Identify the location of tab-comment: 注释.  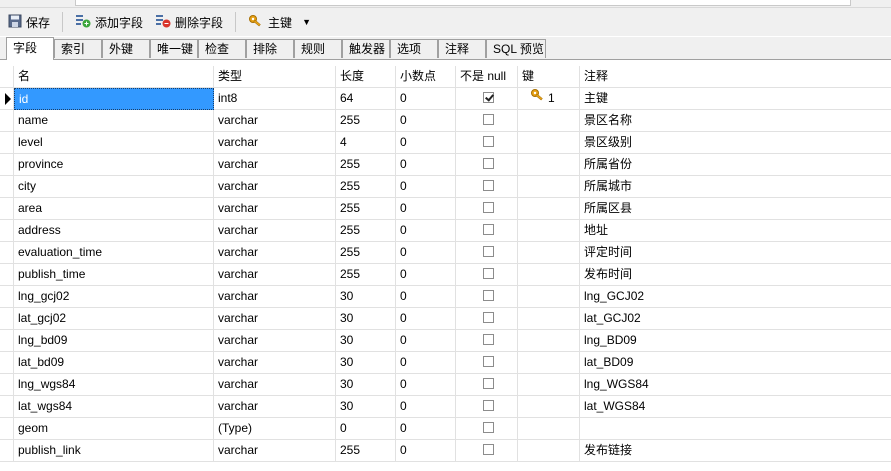
(462, 48).